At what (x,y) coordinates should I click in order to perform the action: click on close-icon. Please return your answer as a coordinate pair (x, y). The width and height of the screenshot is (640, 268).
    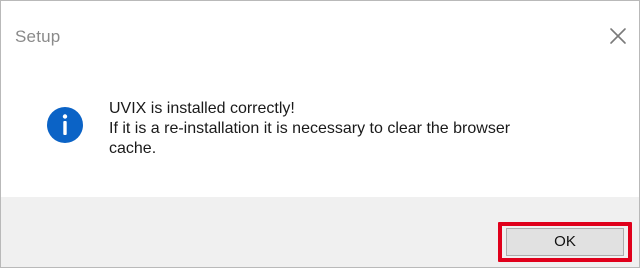
    Looking at the image, I should click on (618, 36).